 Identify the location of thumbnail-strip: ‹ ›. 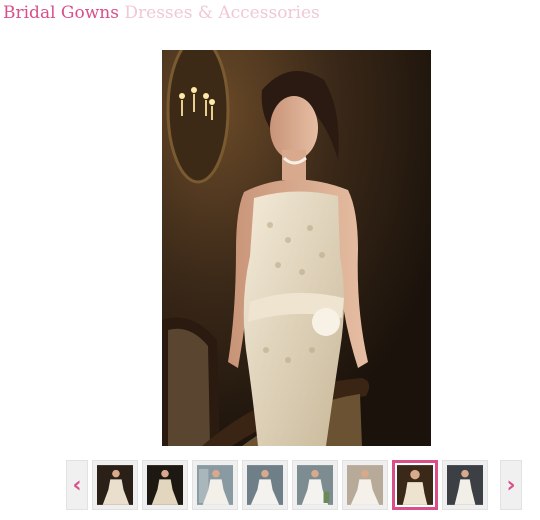
(295, 485).